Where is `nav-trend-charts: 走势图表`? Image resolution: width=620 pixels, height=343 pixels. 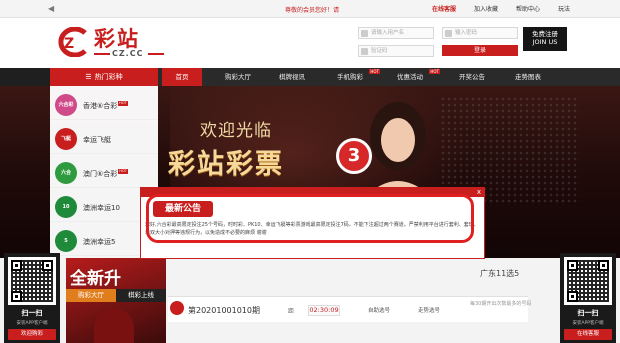 nav-trend-charts: 走势图表 is located at coordinates (528, 77).